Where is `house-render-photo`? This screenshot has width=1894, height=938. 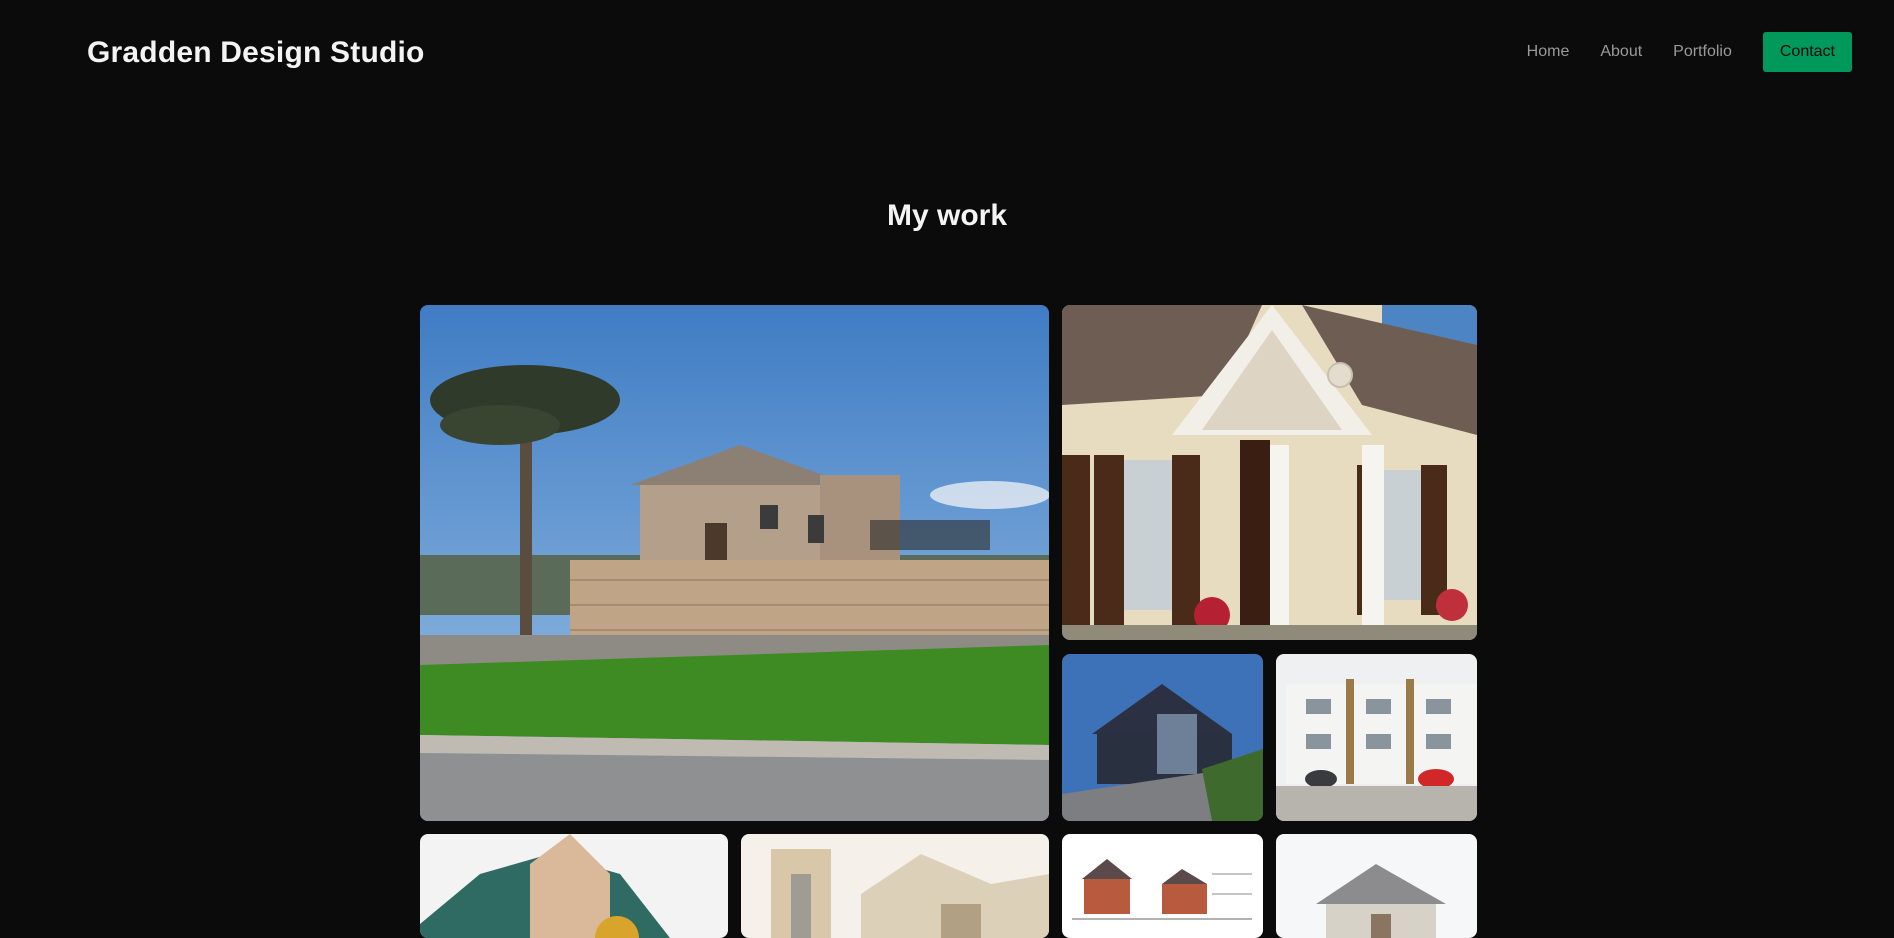 house-render-photo is located at coordinates (1376, 886).